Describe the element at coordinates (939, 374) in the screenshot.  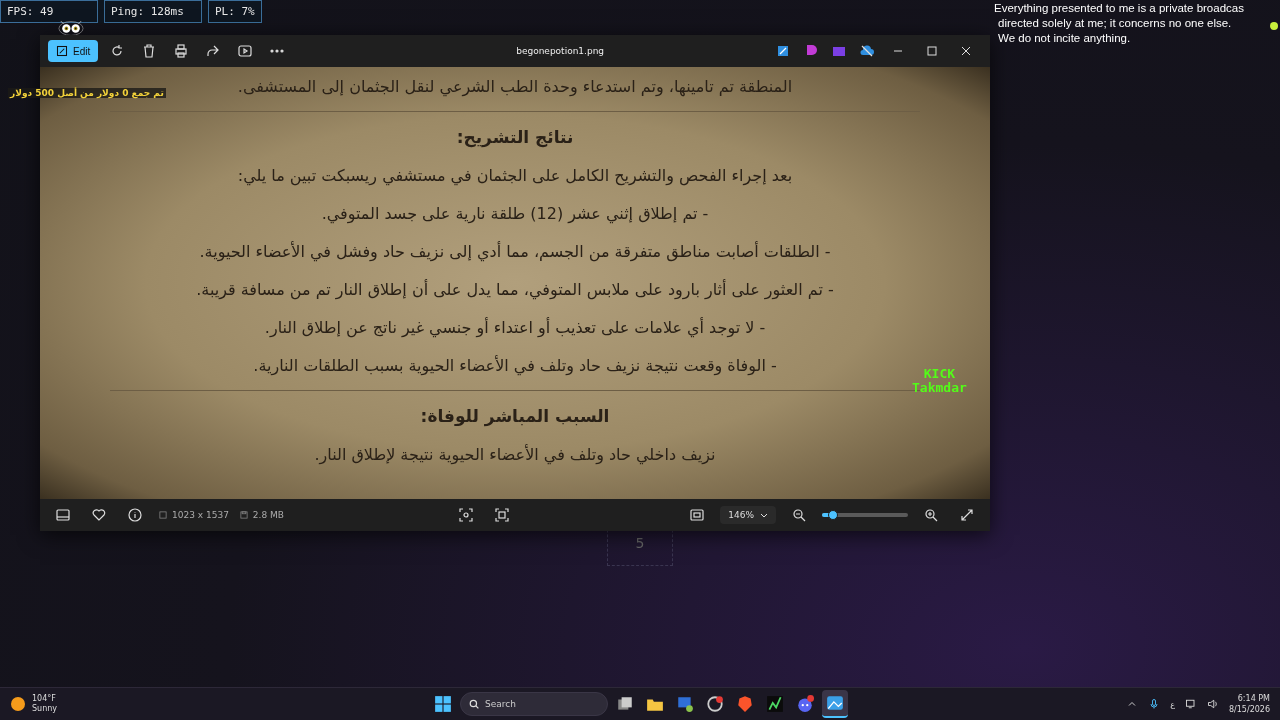
I see `stream-platform-label: KICK` at that location.